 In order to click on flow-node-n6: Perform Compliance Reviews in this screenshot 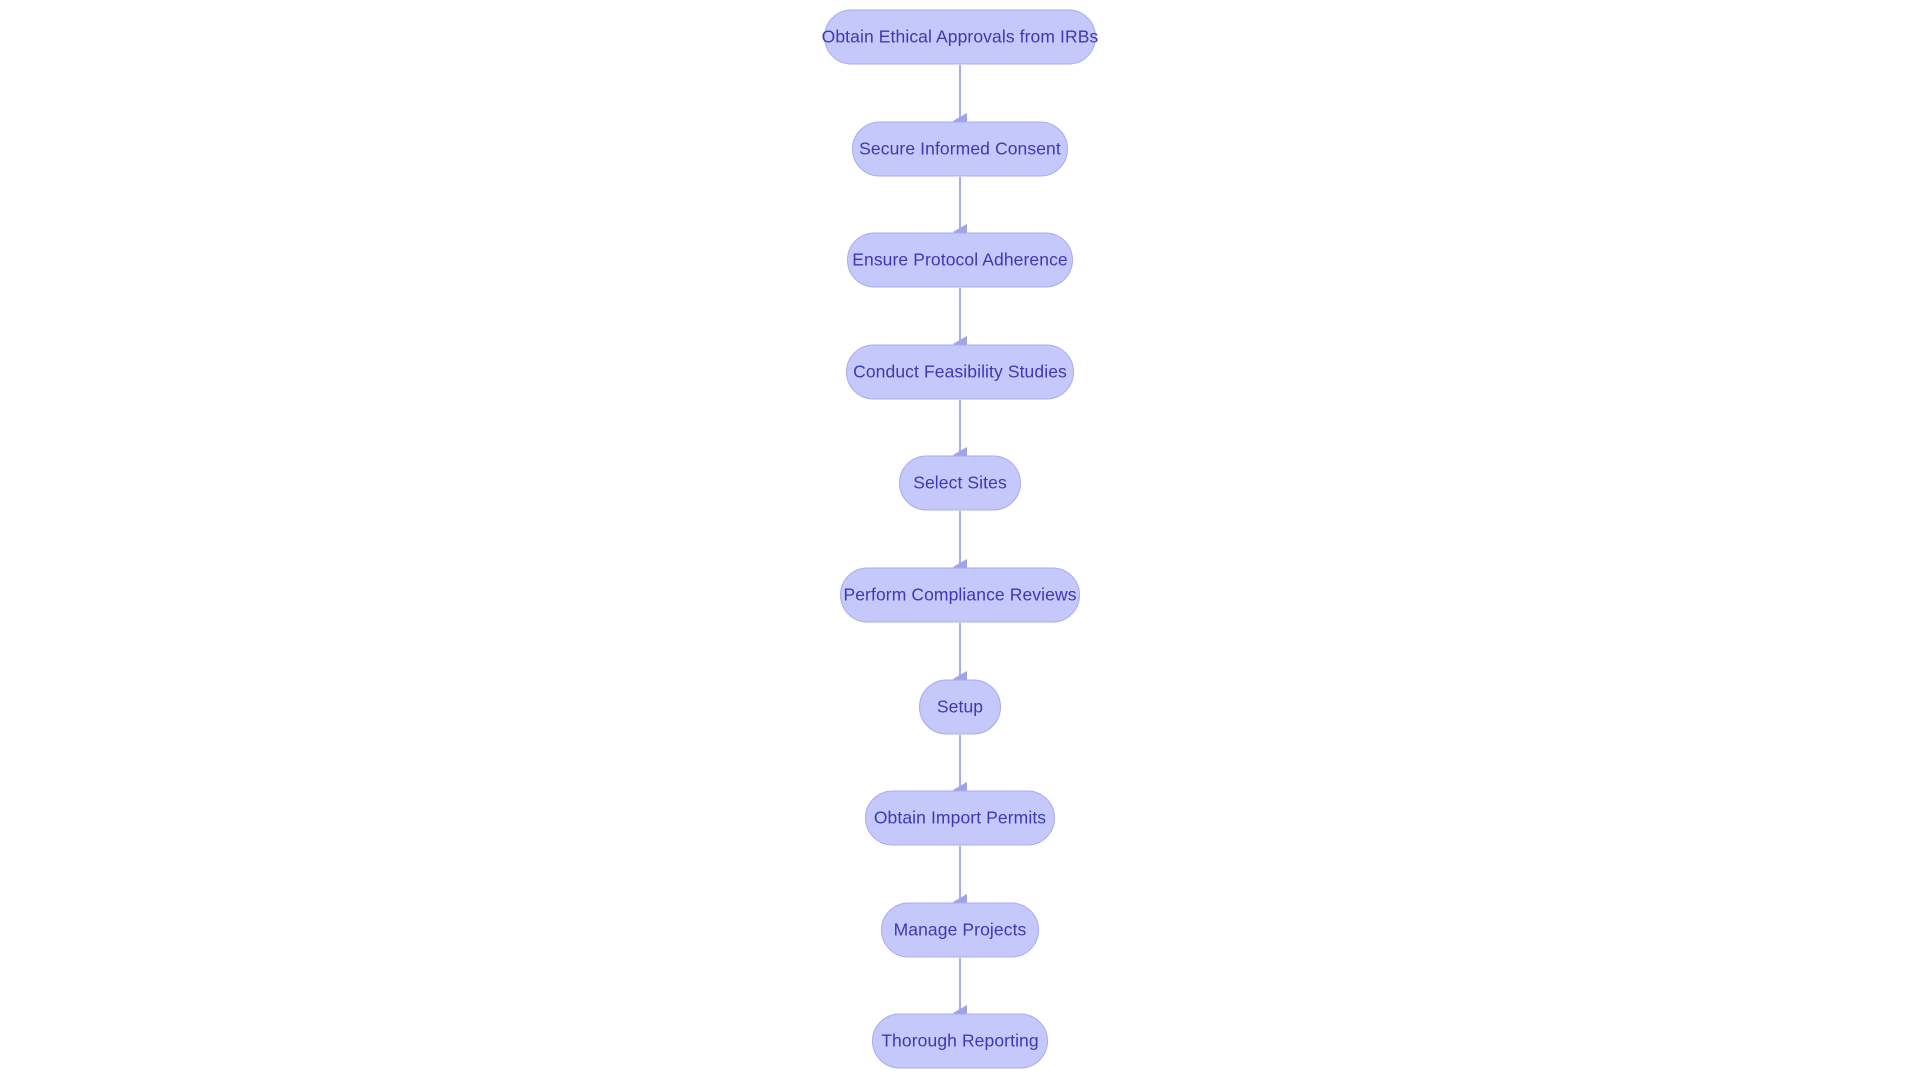, I will do `click(960, 595)`.